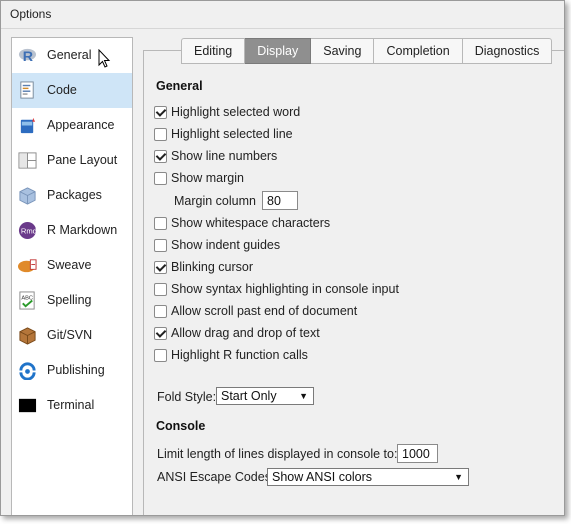  I want to click on r-logo-icon: R, so click(27, 56).